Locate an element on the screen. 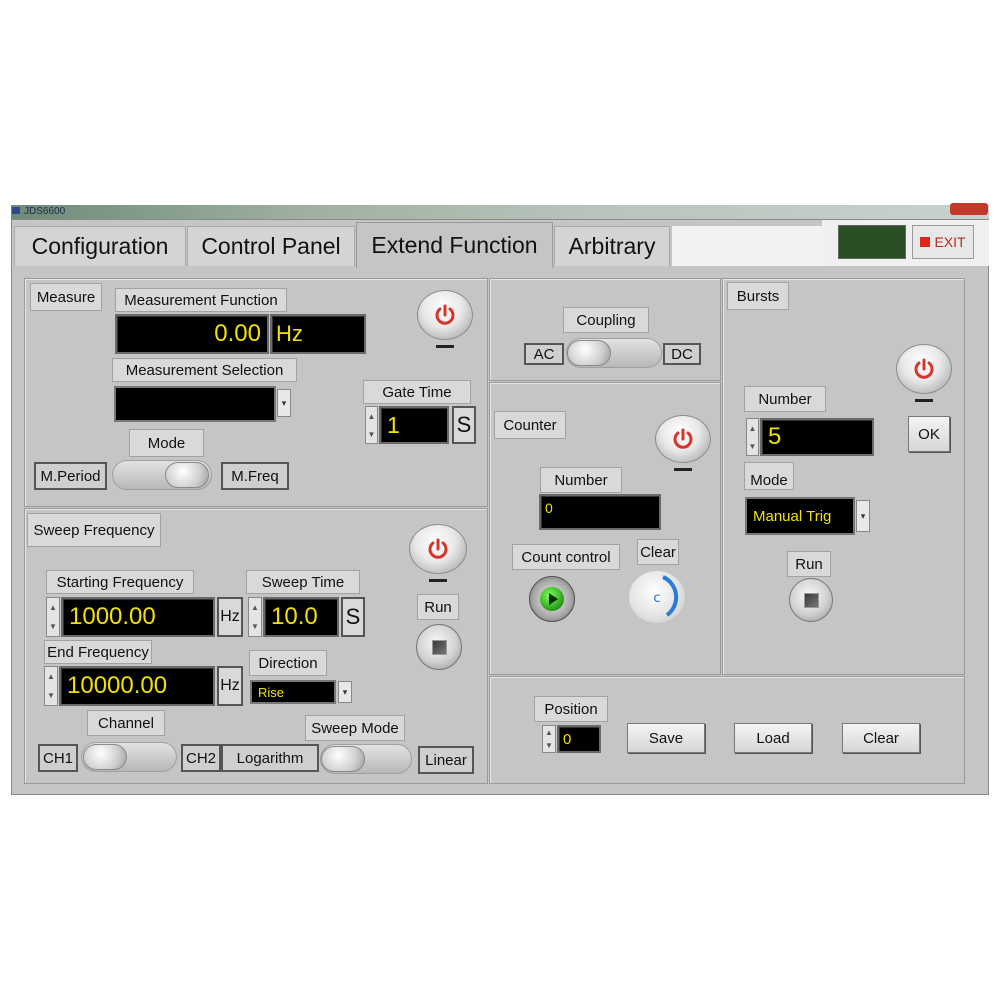 Image resolution: width=1000 pixels, height=1000 pixels. tab-bar-empty is located at coordinates (747, 246).